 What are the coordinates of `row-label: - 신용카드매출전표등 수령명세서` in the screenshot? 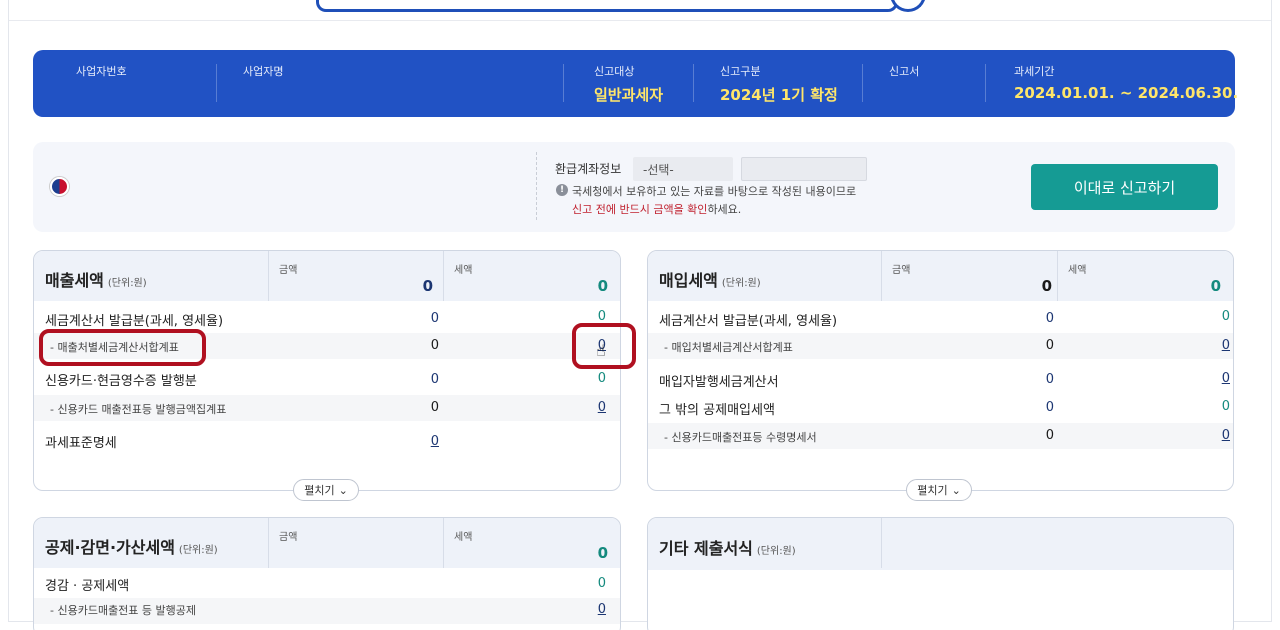 It's located at (740, 437).